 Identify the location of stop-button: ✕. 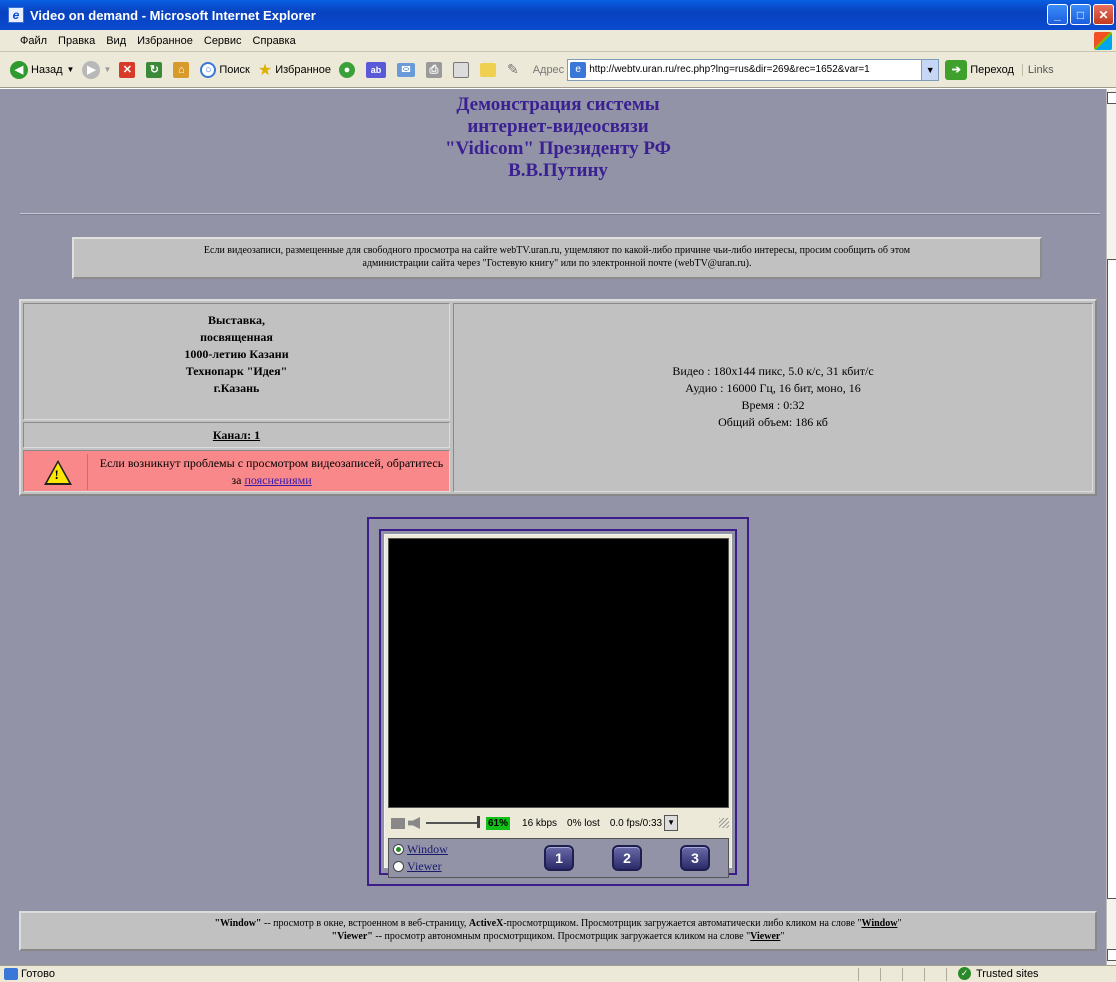
(128, 69).